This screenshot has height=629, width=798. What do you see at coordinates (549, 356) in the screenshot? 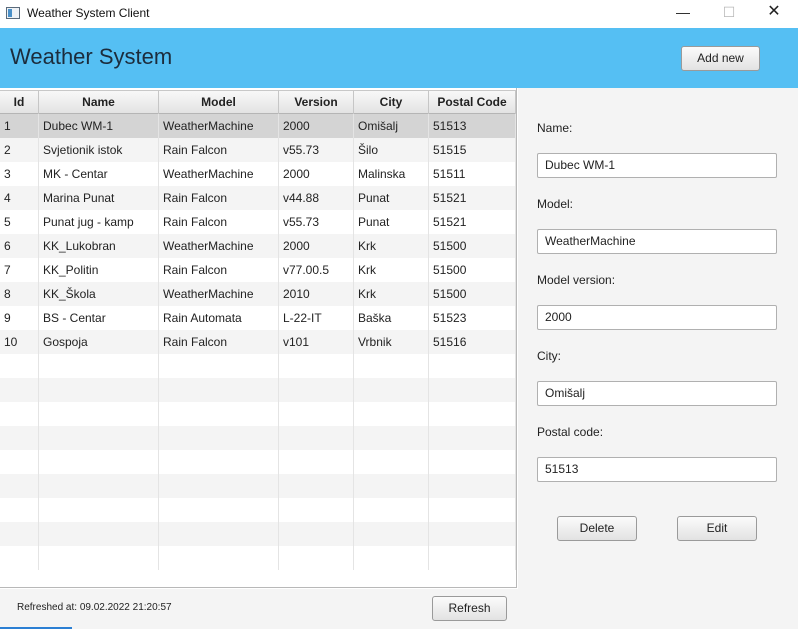
I see `city-label: City:` at bounding box center [549, 356].